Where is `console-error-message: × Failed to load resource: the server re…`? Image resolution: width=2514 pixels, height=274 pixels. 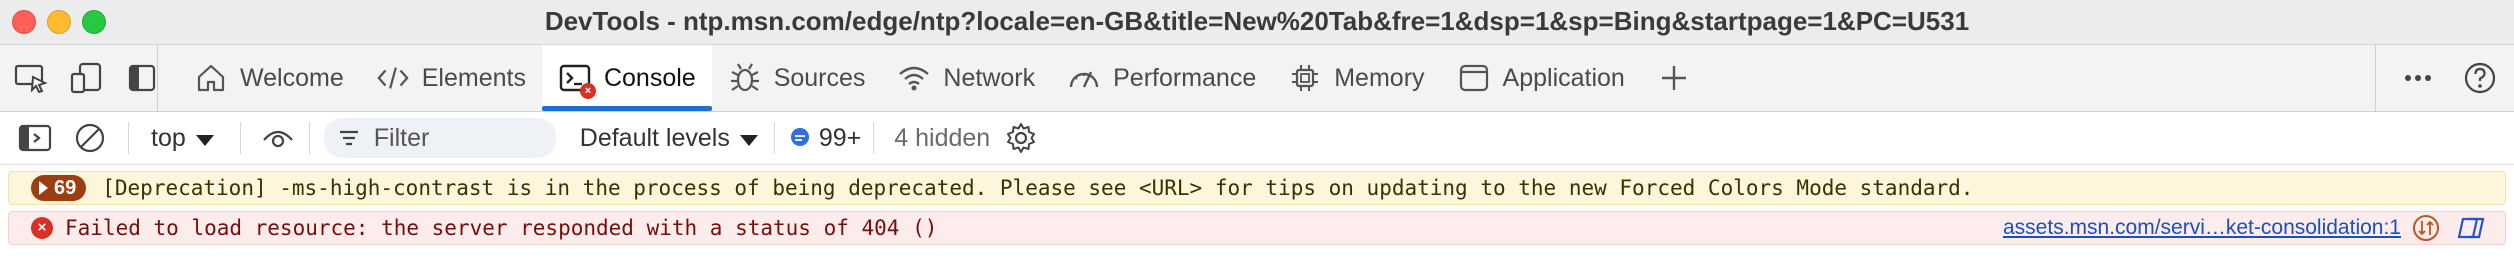
console-error-message: × Failed to load resource: the server re… is located at coordinates (1257, 228).